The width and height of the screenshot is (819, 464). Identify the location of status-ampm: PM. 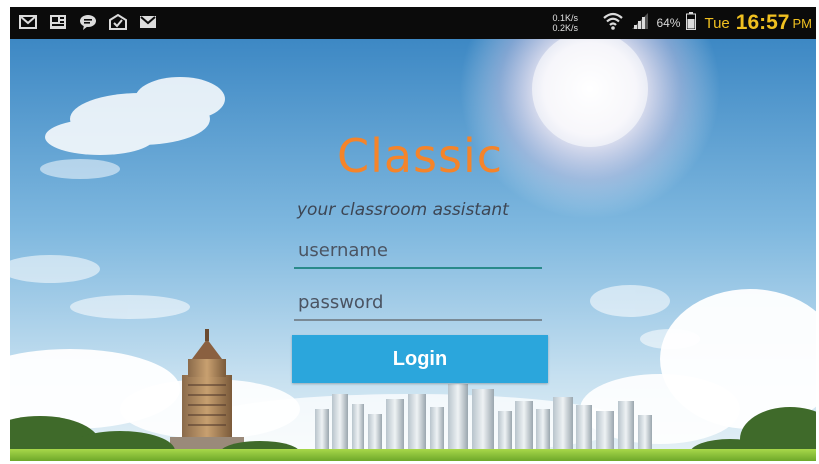
(802, 23).